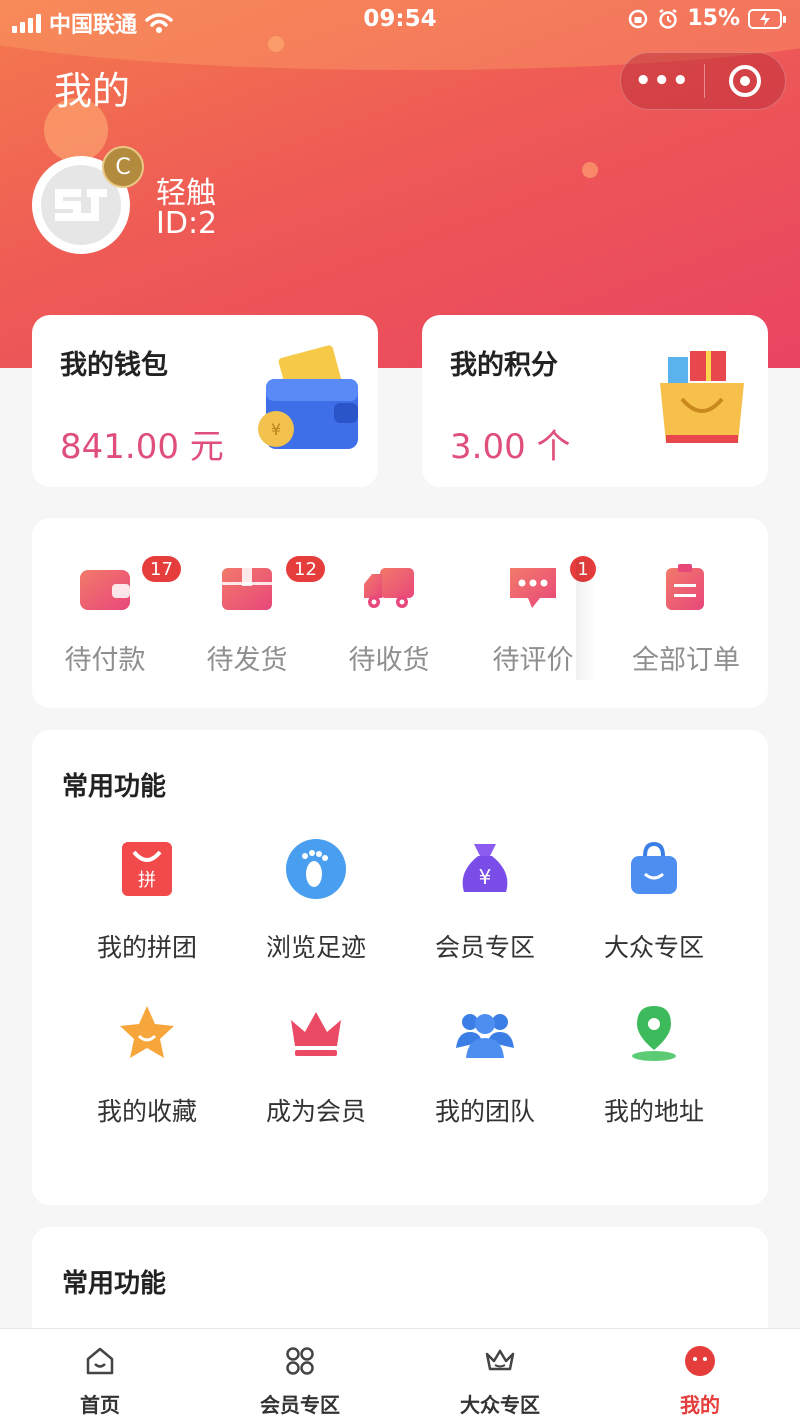 The image size is (800, 1422). I want to click on location-icon, so click(654, 1033).